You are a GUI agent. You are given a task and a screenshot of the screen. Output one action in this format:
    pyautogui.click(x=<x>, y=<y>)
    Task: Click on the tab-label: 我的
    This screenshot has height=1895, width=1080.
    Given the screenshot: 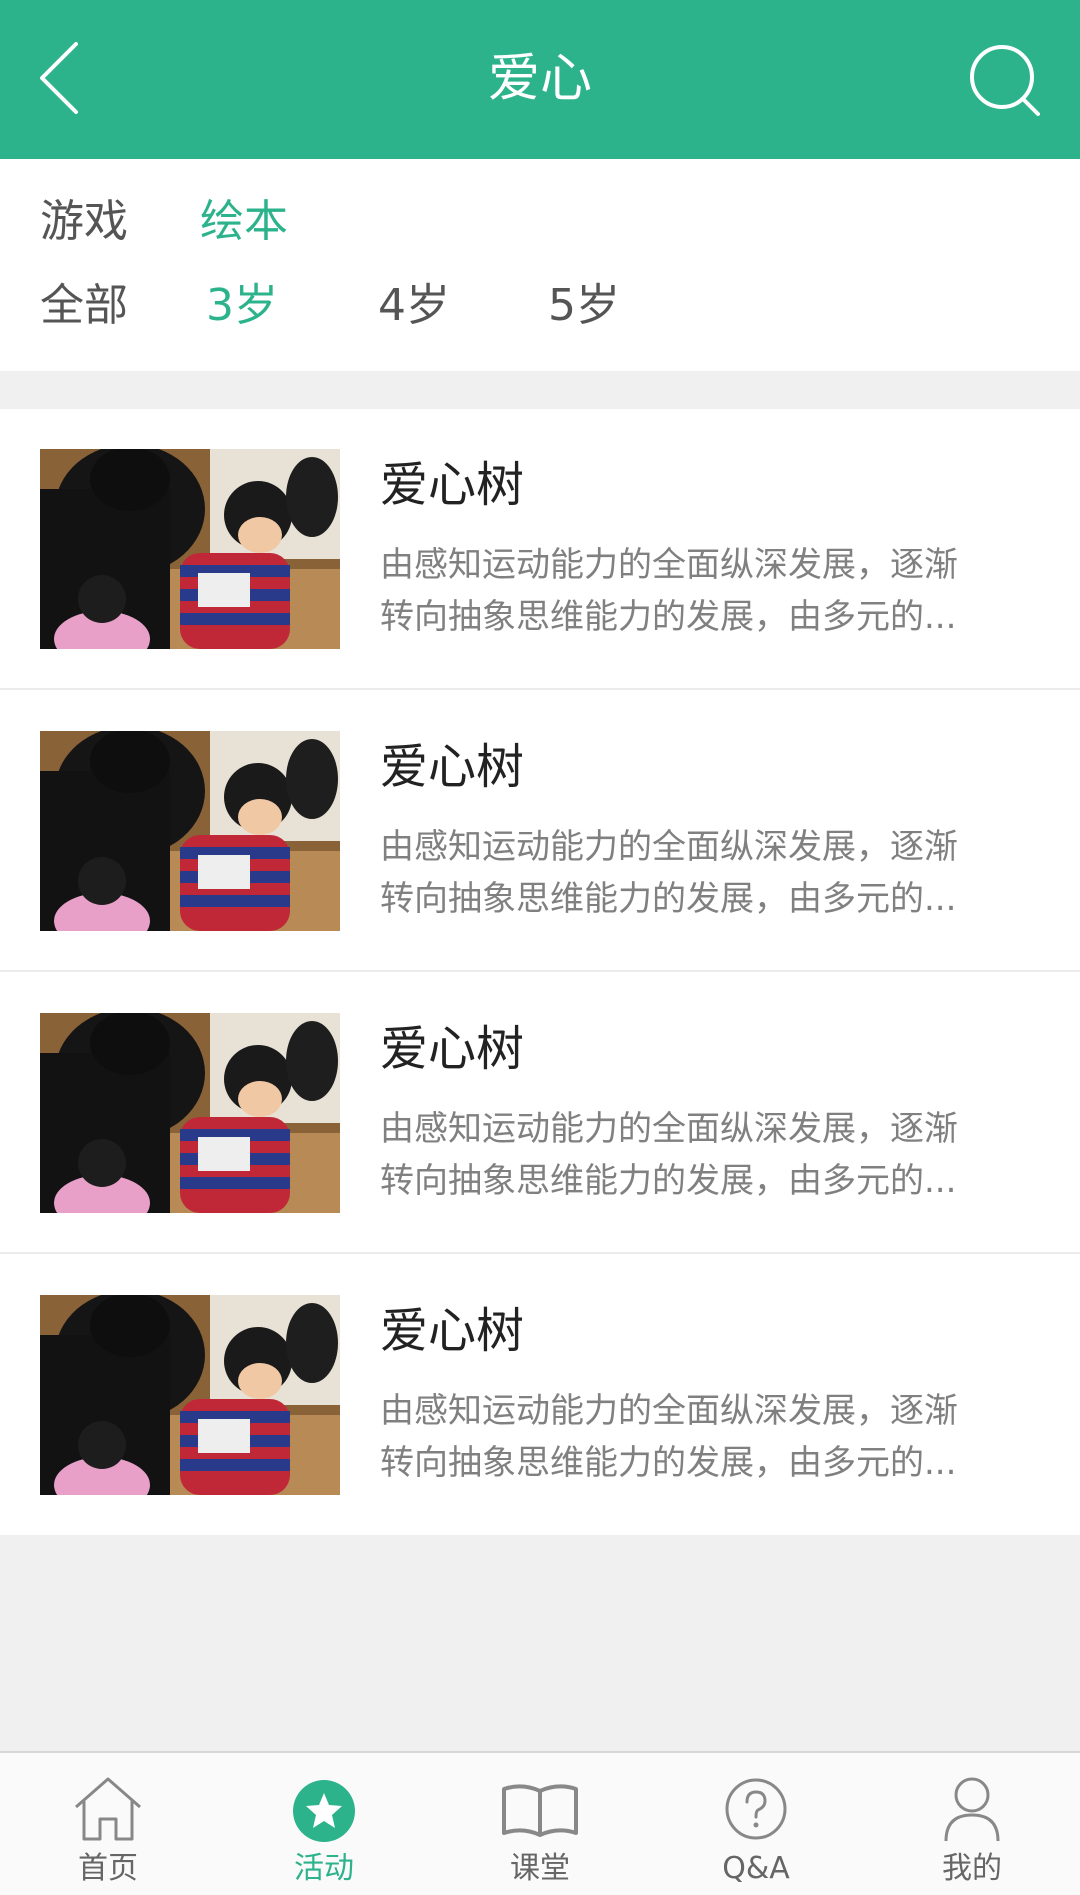 What is the action you would take?
    pyautogui.click(x=972, y=1868)
    